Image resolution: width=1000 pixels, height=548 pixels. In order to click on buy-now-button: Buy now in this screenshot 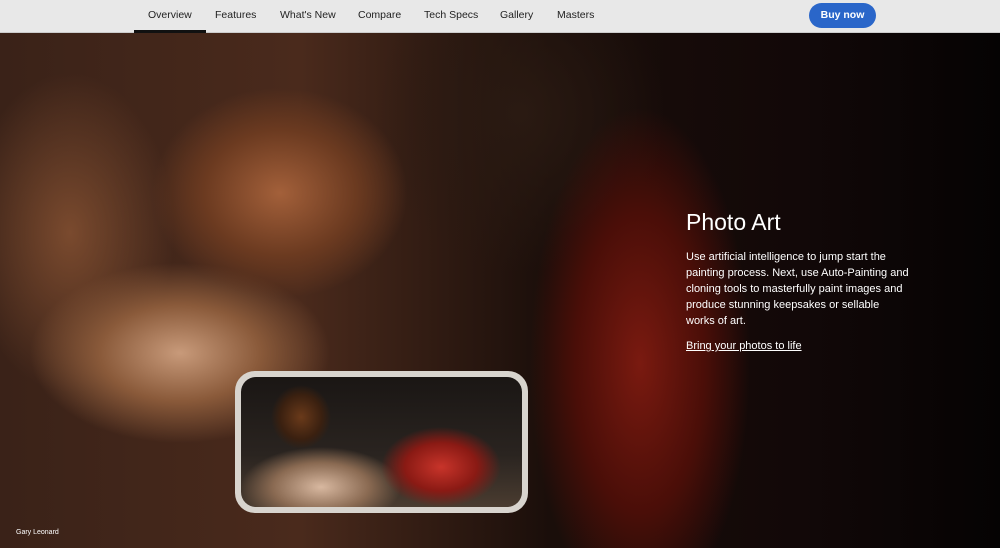, I will do `click(842, 15)`.